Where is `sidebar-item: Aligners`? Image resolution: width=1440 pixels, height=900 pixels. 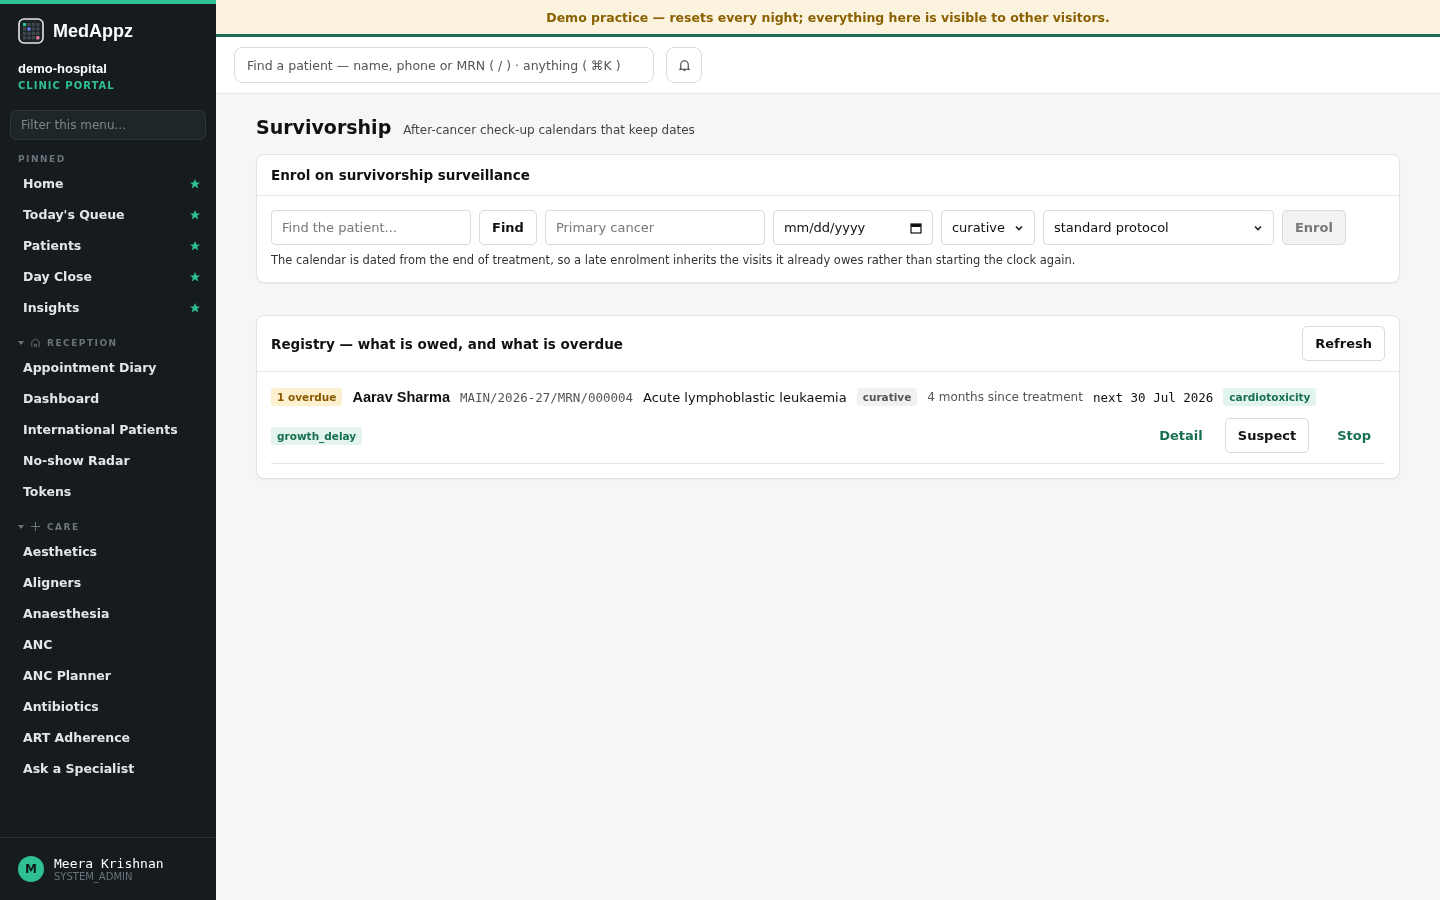 sidebar-item: Aligners is located at coordinates (108, 582).